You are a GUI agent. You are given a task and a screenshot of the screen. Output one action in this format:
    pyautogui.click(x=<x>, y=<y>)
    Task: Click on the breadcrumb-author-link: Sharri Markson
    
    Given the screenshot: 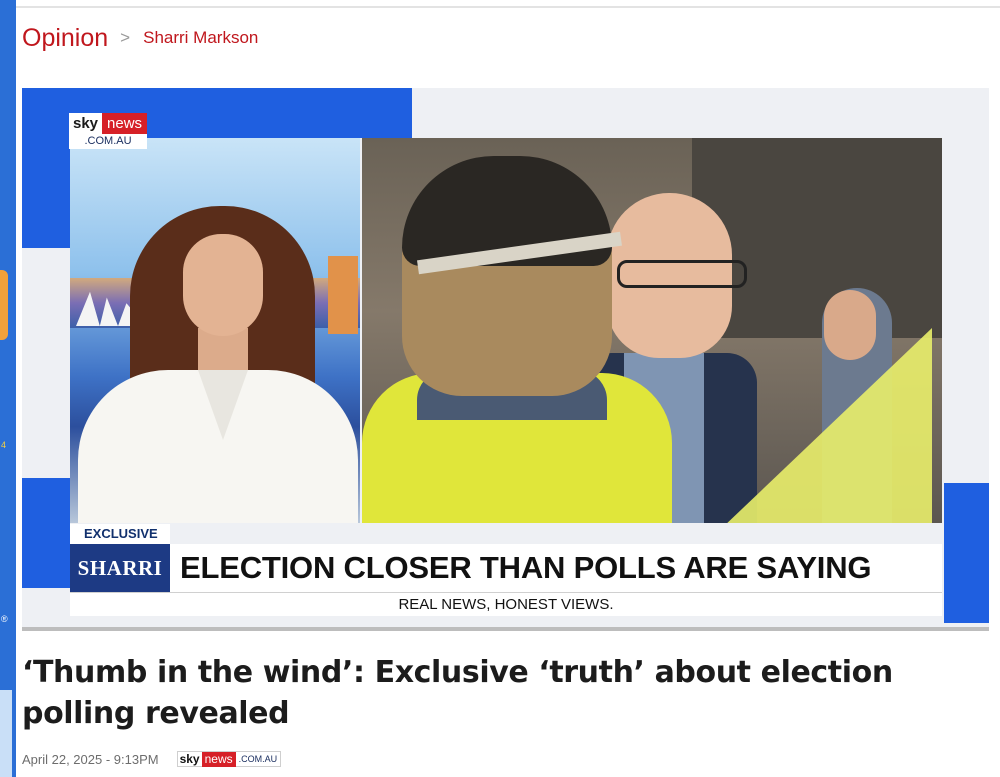 What is the action you would take?
    pyautogui.click(x=200, y=38)
    